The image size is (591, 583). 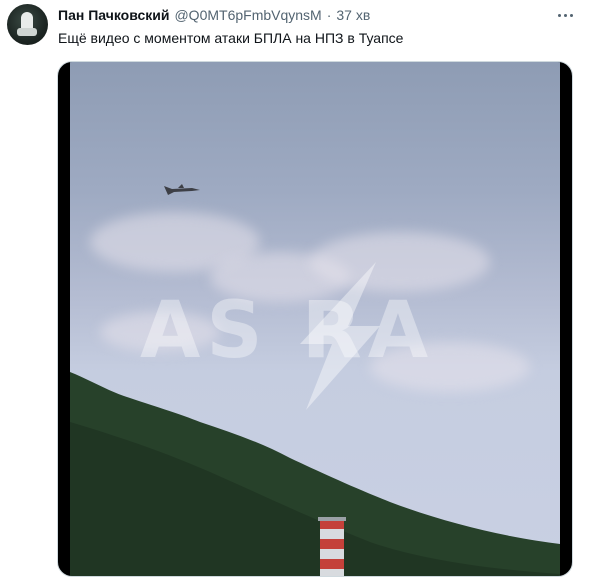 What do you see at coordinates (247, 15) in the screenshot?
I see `author-handle: @Q0MT6pFmbVqynsM` at bounding box center [247, 15].